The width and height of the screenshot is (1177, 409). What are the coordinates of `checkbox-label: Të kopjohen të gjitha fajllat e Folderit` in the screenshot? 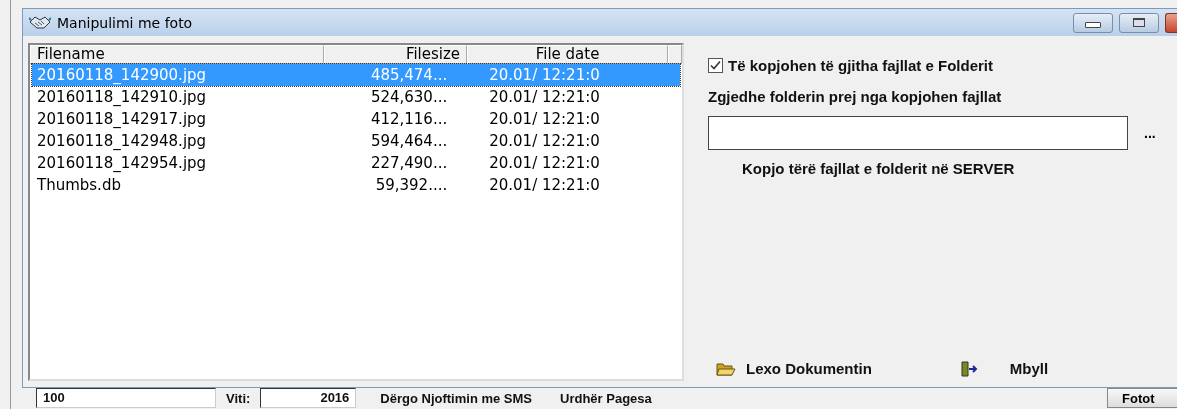 It's located at (861, 65).